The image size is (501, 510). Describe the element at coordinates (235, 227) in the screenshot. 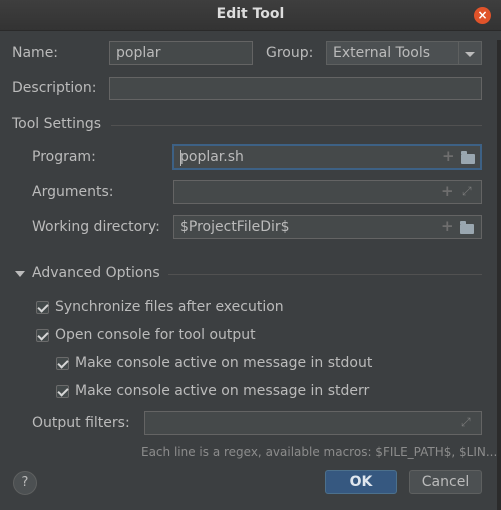

I see `working-directory-value: $ProjectFileDir$` at that location.